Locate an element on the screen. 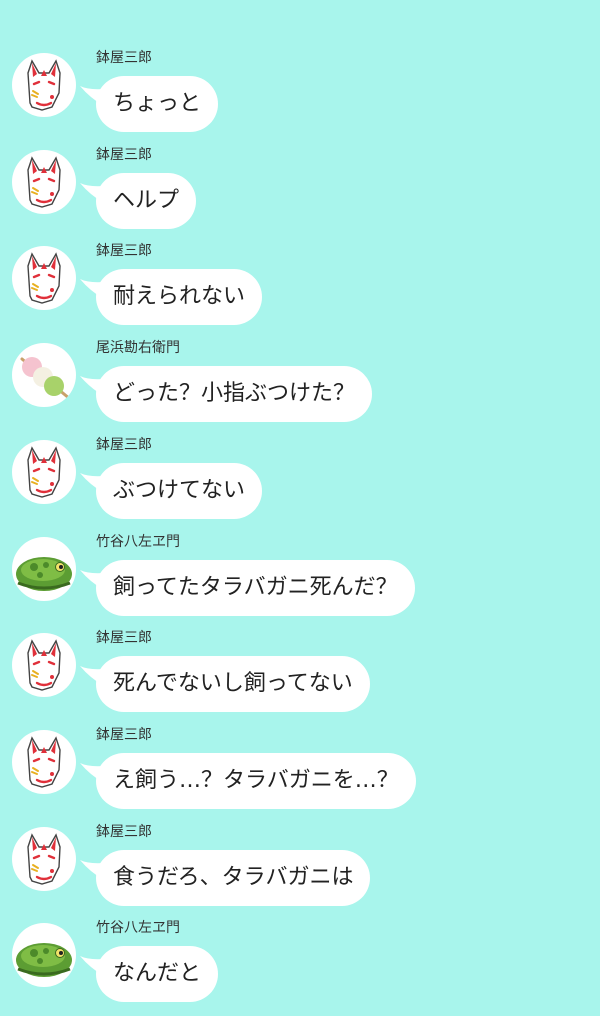 This screenshot has width=600, height=1016. message-bubble: 耐えられない is located at coordinates (179, 297).